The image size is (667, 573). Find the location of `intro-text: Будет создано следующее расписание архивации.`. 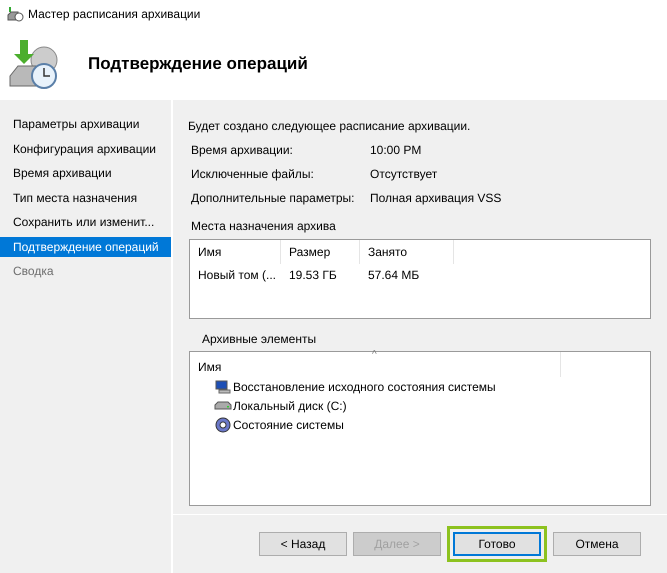

intro-text: Будет создано следующее расписание архивации. is located at coordinates (330, 126).